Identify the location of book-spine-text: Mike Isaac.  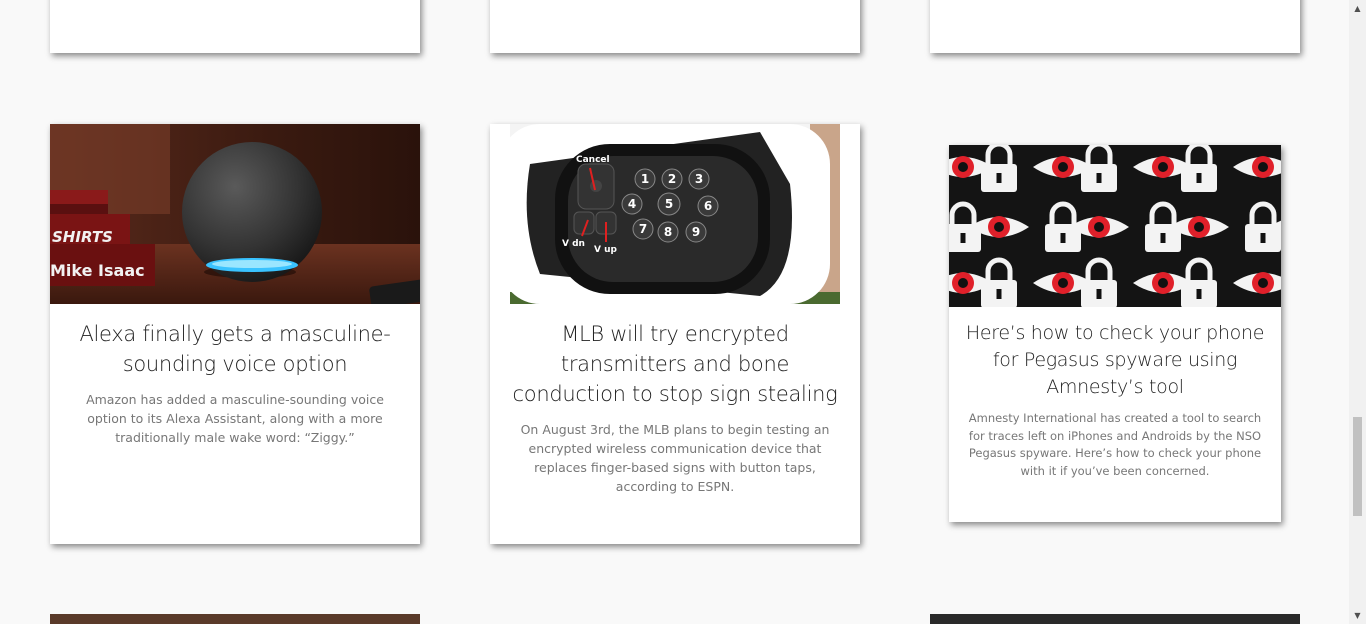
(97, 270).